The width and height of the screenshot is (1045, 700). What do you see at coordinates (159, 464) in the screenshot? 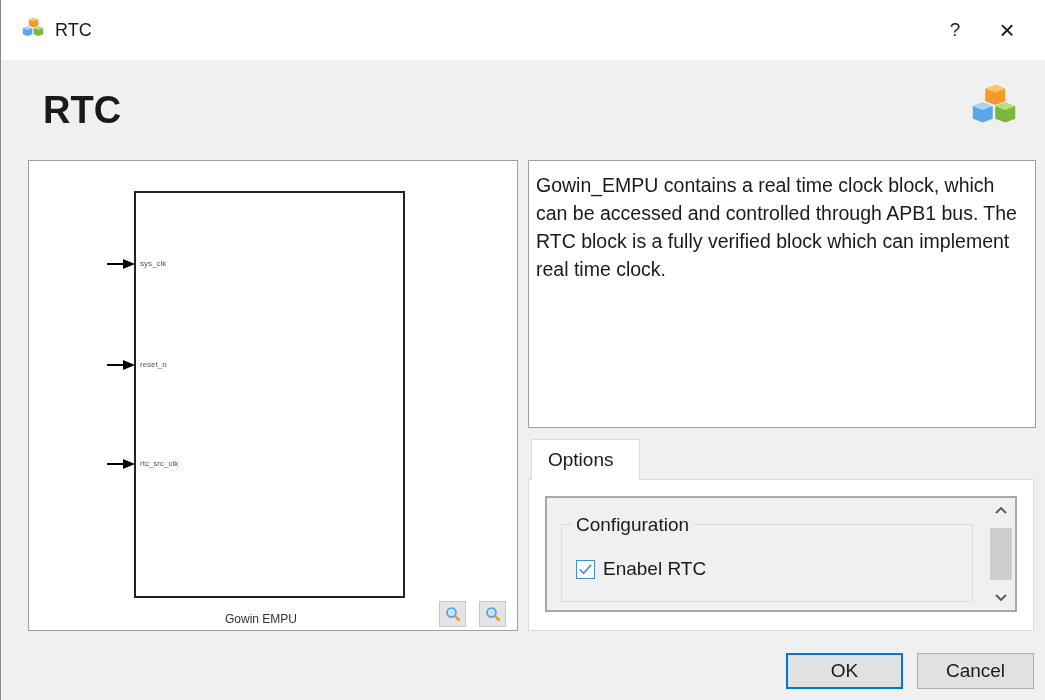
I see `pin-label: rtc_src_clk` at bounding box center [159, 464].